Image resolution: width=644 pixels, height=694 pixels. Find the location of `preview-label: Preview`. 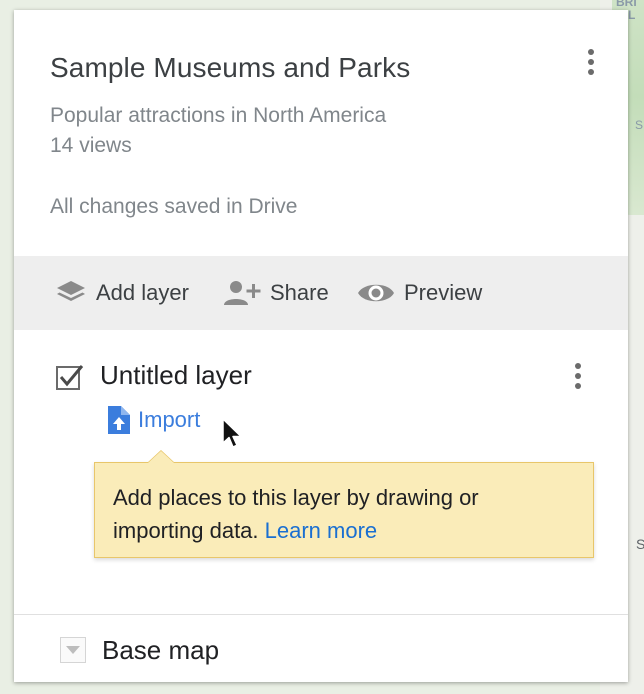

preview-label: Preview is located at coordinates (443, 292).